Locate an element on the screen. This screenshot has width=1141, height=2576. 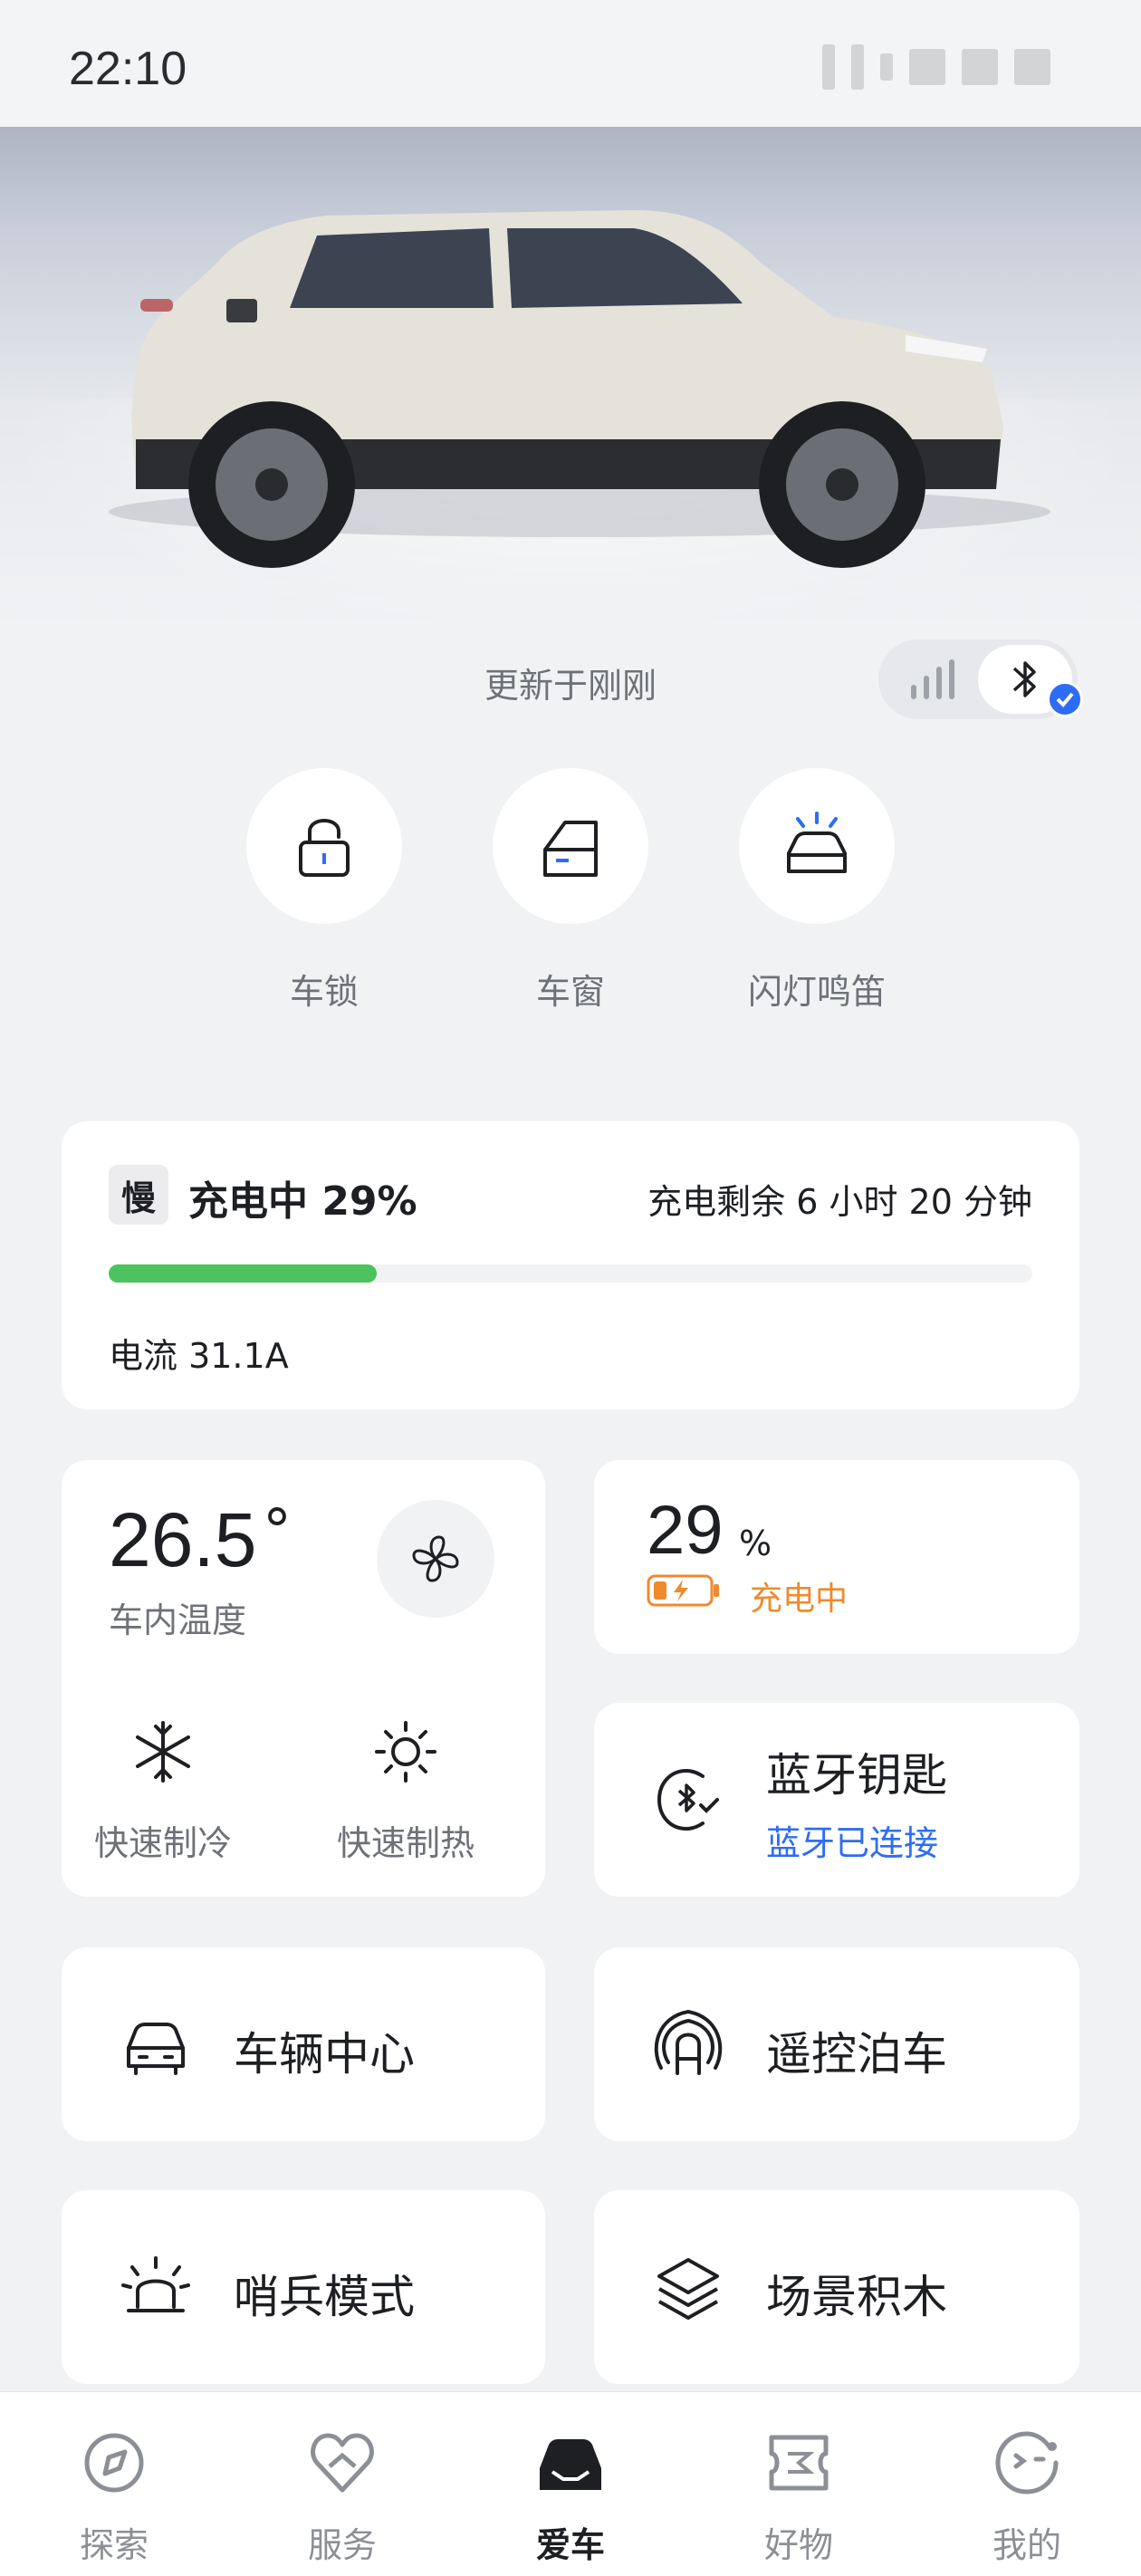
quick-action-window: 车窗 is located at coordinates (570, 891).